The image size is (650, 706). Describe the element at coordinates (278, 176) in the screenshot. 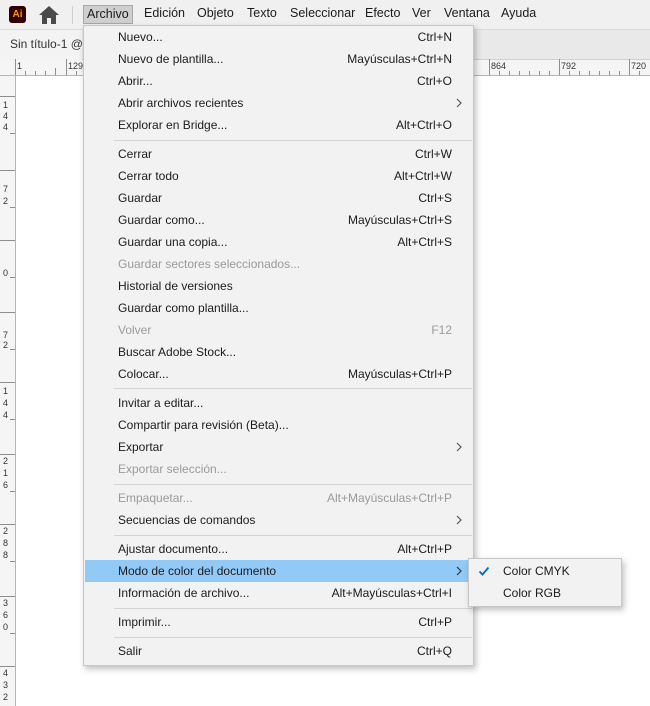

I see `menu-item-cerrar-todo: Cerrar todo Alt+Ctrl+W` at that location.